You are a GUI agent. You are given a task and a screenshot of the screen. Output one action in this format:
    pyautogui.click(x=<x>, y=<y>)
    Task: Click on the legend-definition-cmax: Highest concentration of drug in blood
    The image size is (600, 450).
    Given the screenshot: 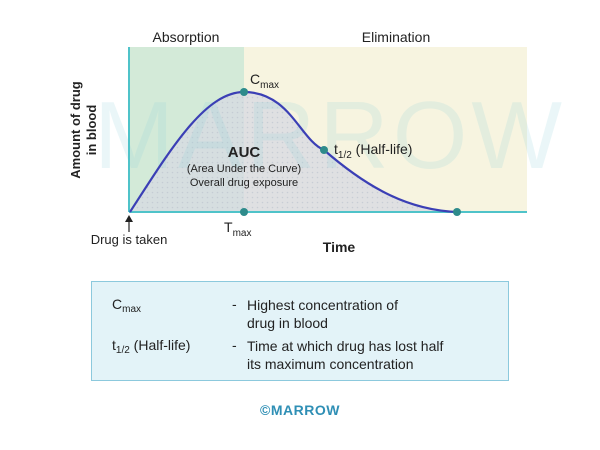 What is the action you would take?
    pyautogui.click(x=322, y=314)
    